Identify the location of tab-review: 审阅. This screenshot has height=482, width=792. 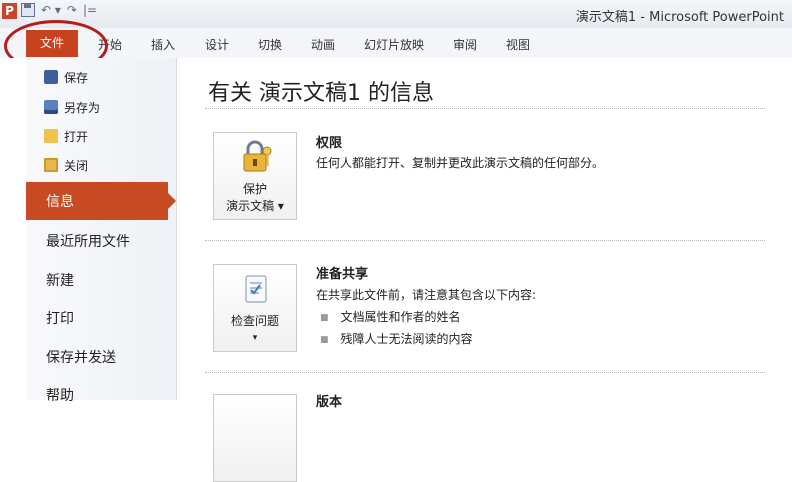
(465, 44).